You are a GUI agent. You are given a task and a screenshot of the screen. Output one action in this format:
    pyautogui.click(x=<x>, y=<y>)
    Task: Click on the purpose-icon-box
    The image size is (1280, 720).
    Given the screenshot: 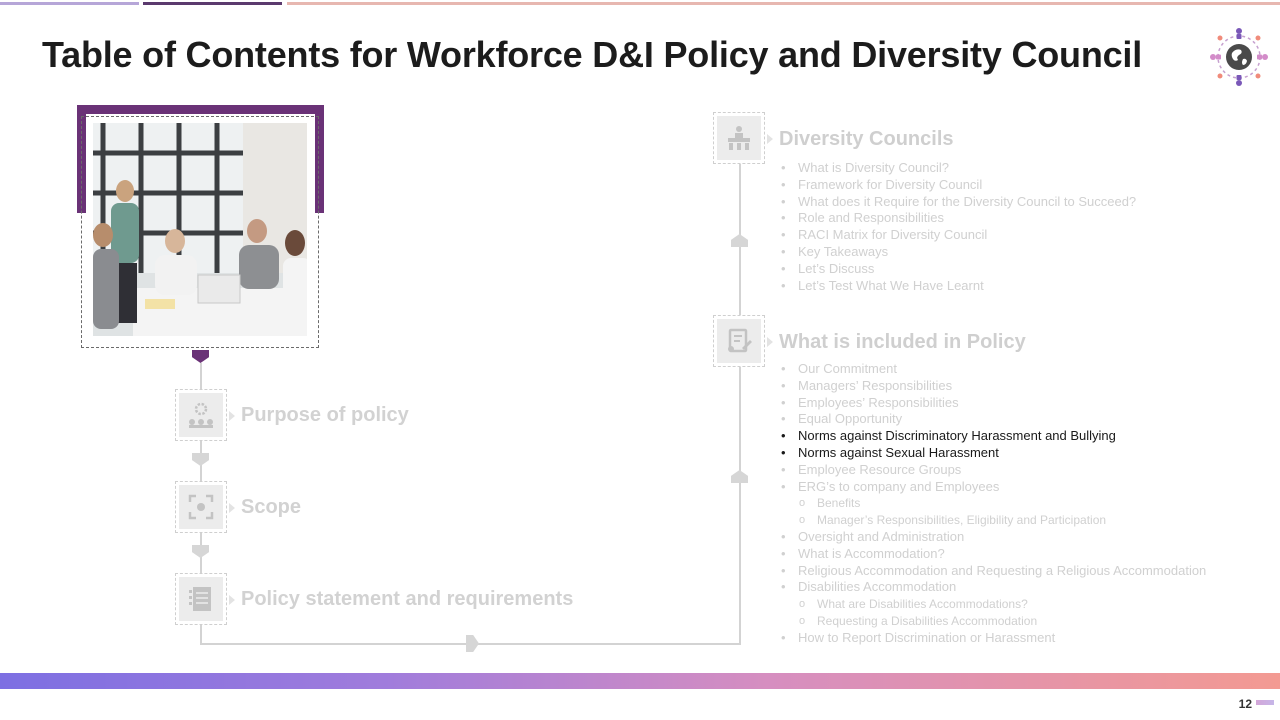 What is the action you would take?
    pyautogui.click(x=205, y=415)
    